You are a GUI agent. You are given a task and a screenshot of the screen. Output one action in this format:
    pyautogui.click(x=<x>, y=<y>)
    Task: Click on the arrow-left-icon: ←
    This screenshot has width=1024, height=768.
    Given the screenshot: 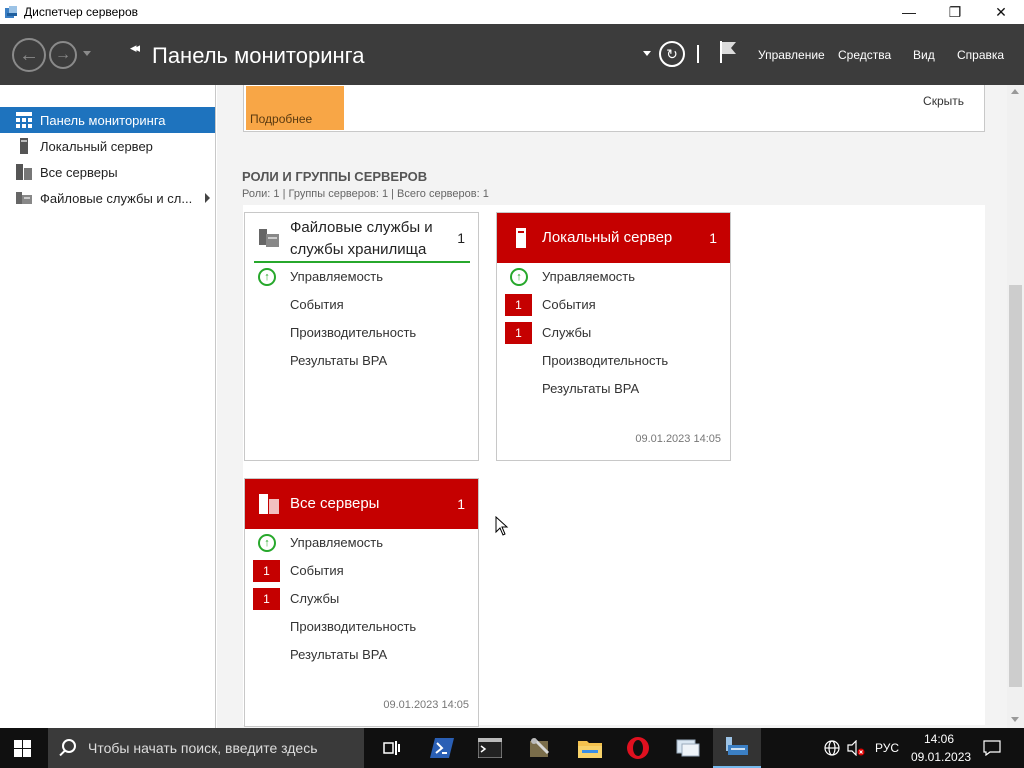 What is the action you would take?
    pyautogui.click(x=29, y=54)
    